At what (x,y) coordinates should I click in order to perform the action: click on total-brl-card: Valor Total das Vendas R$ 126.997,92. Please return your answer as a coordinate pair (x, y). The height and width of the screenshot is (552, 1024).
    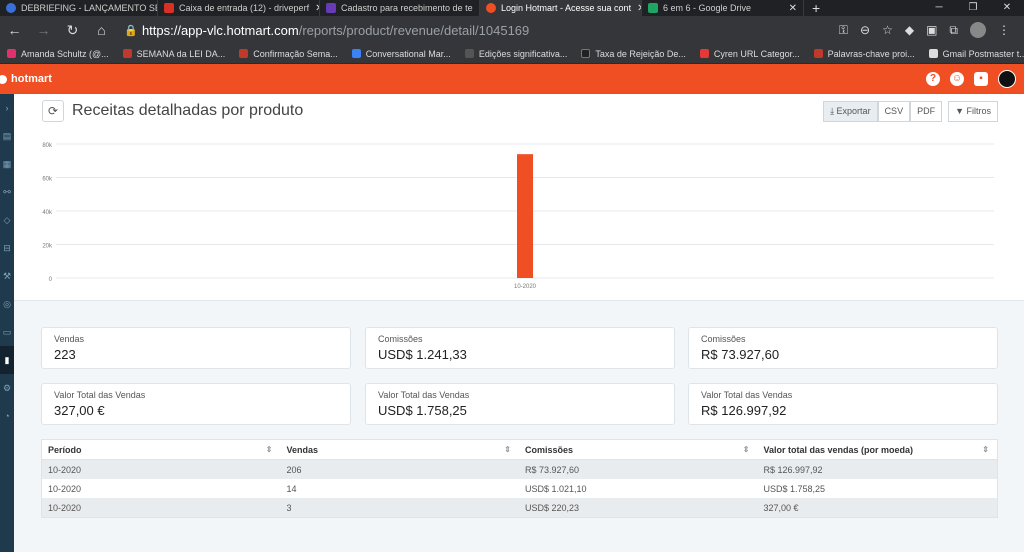
    Looking at the image, I should click on (843, 404).